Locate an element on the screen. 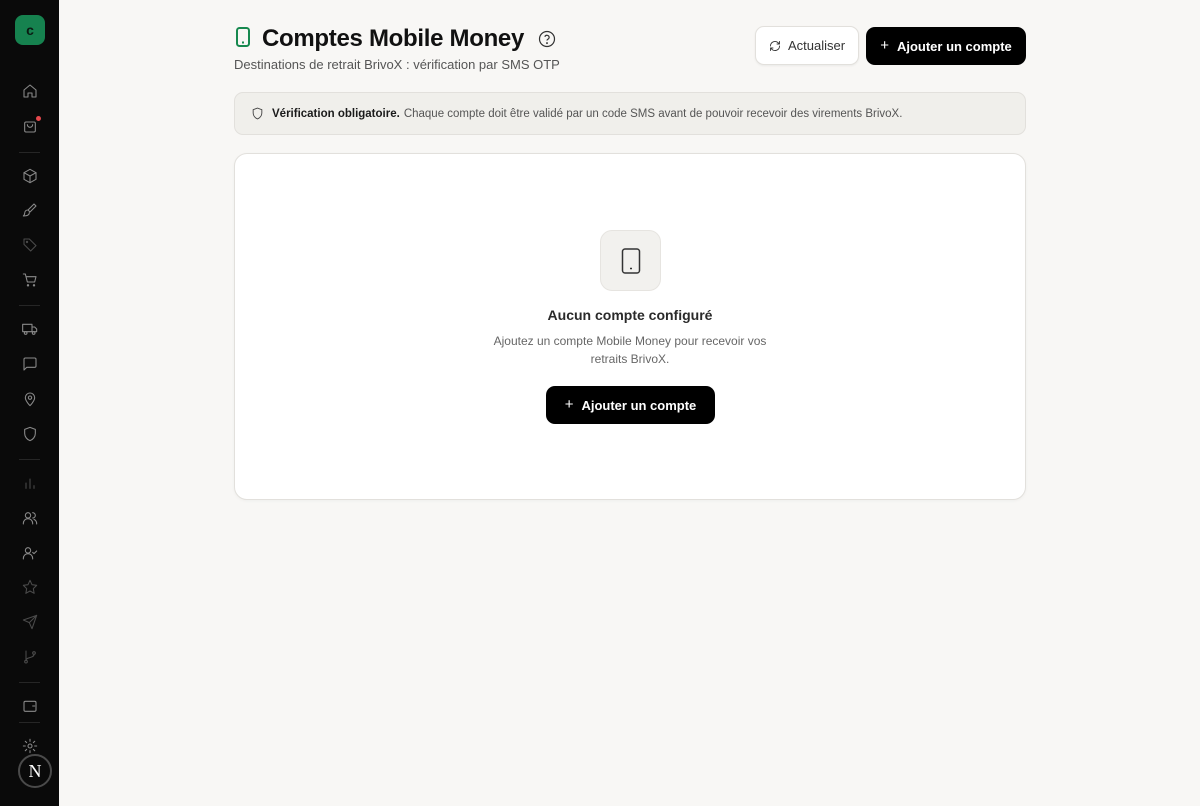 The width and height of the screenshot is (1200, 806). sidebar: c N is located at coordinates (29, 403).